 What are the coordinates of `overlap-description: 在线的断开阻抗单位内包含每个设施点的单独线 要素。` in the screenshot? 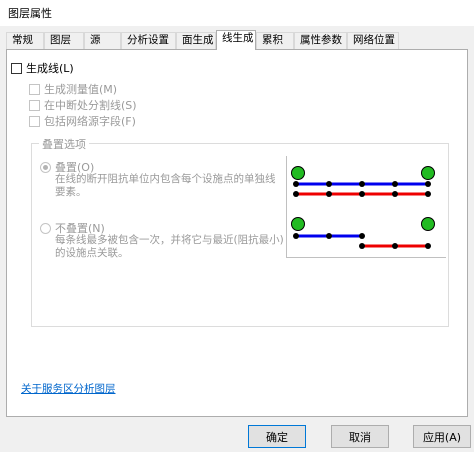 It's located at (165, 186).